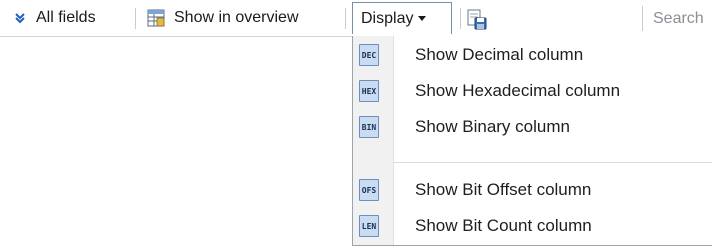  Describe the element at coordinates (499, 54) in the screenshot. I see `menu-item-label: Show Decimal column` at that location.